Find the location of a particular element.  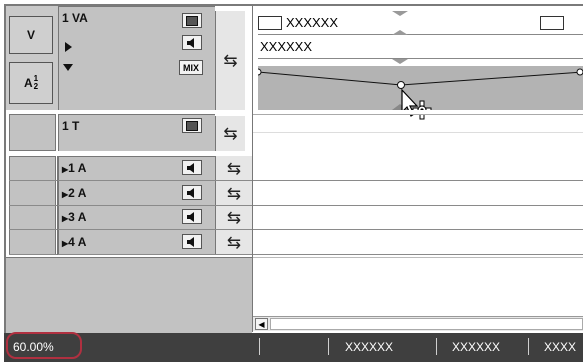

audio-4-speaker-icon is located at coordinates (192, 241).